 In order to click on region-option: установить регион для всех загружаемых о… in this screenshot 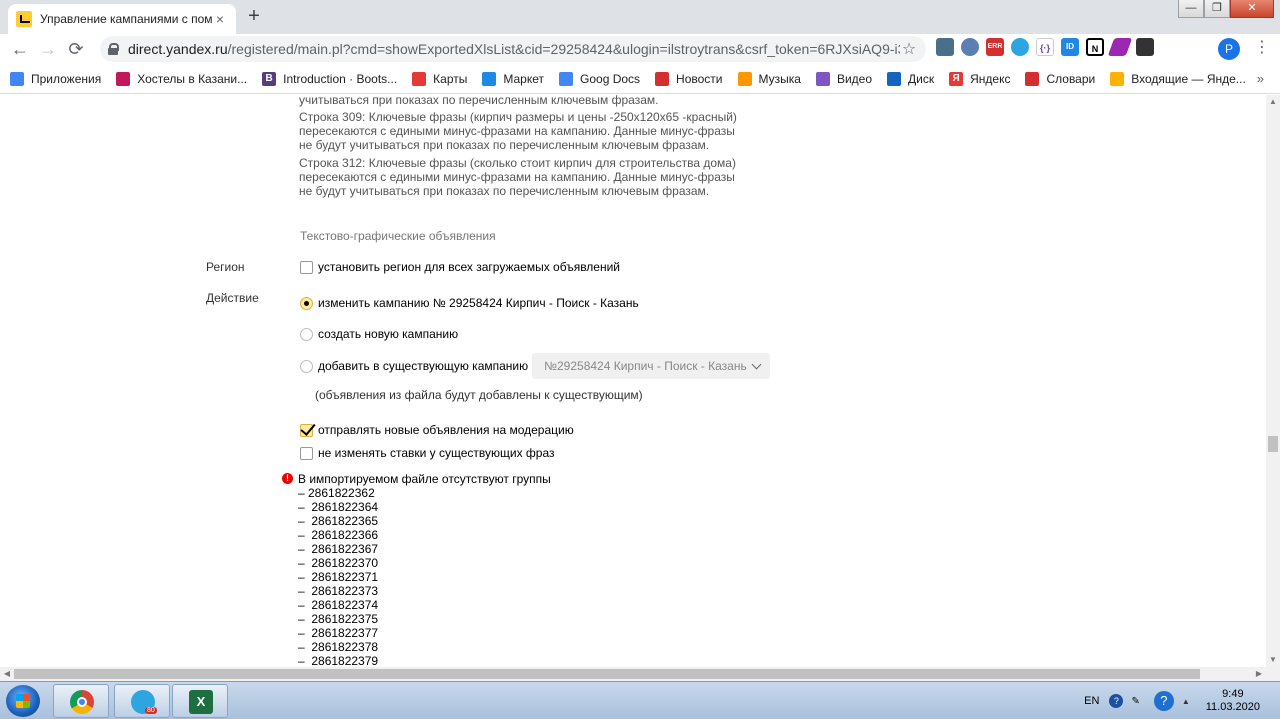, I will do `click(460, 267)`.